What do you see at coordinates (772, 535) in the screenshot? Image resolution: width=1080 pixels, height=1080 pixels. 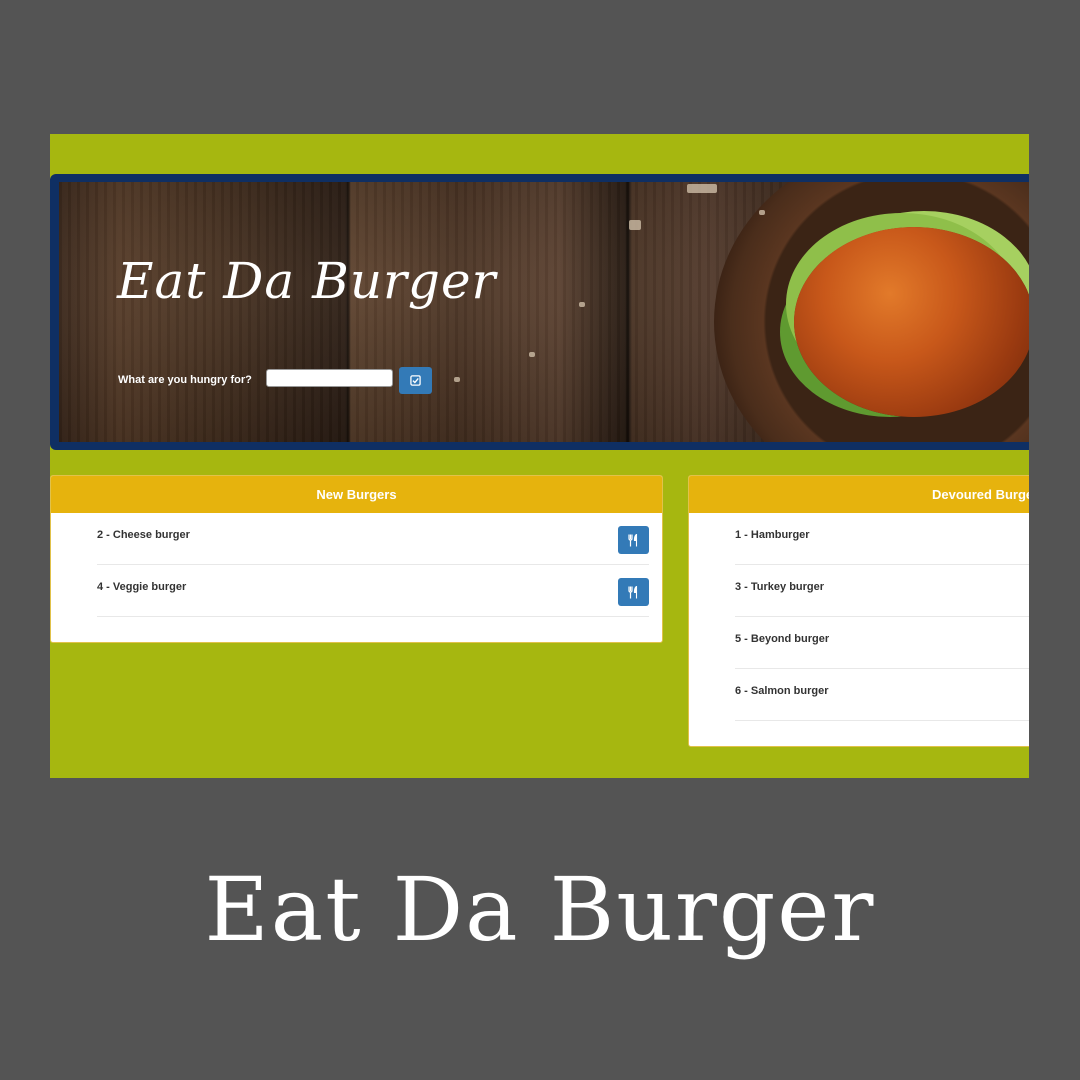 I see `burger-name: 1 - Hamburger` at bounding box center [772, 535].